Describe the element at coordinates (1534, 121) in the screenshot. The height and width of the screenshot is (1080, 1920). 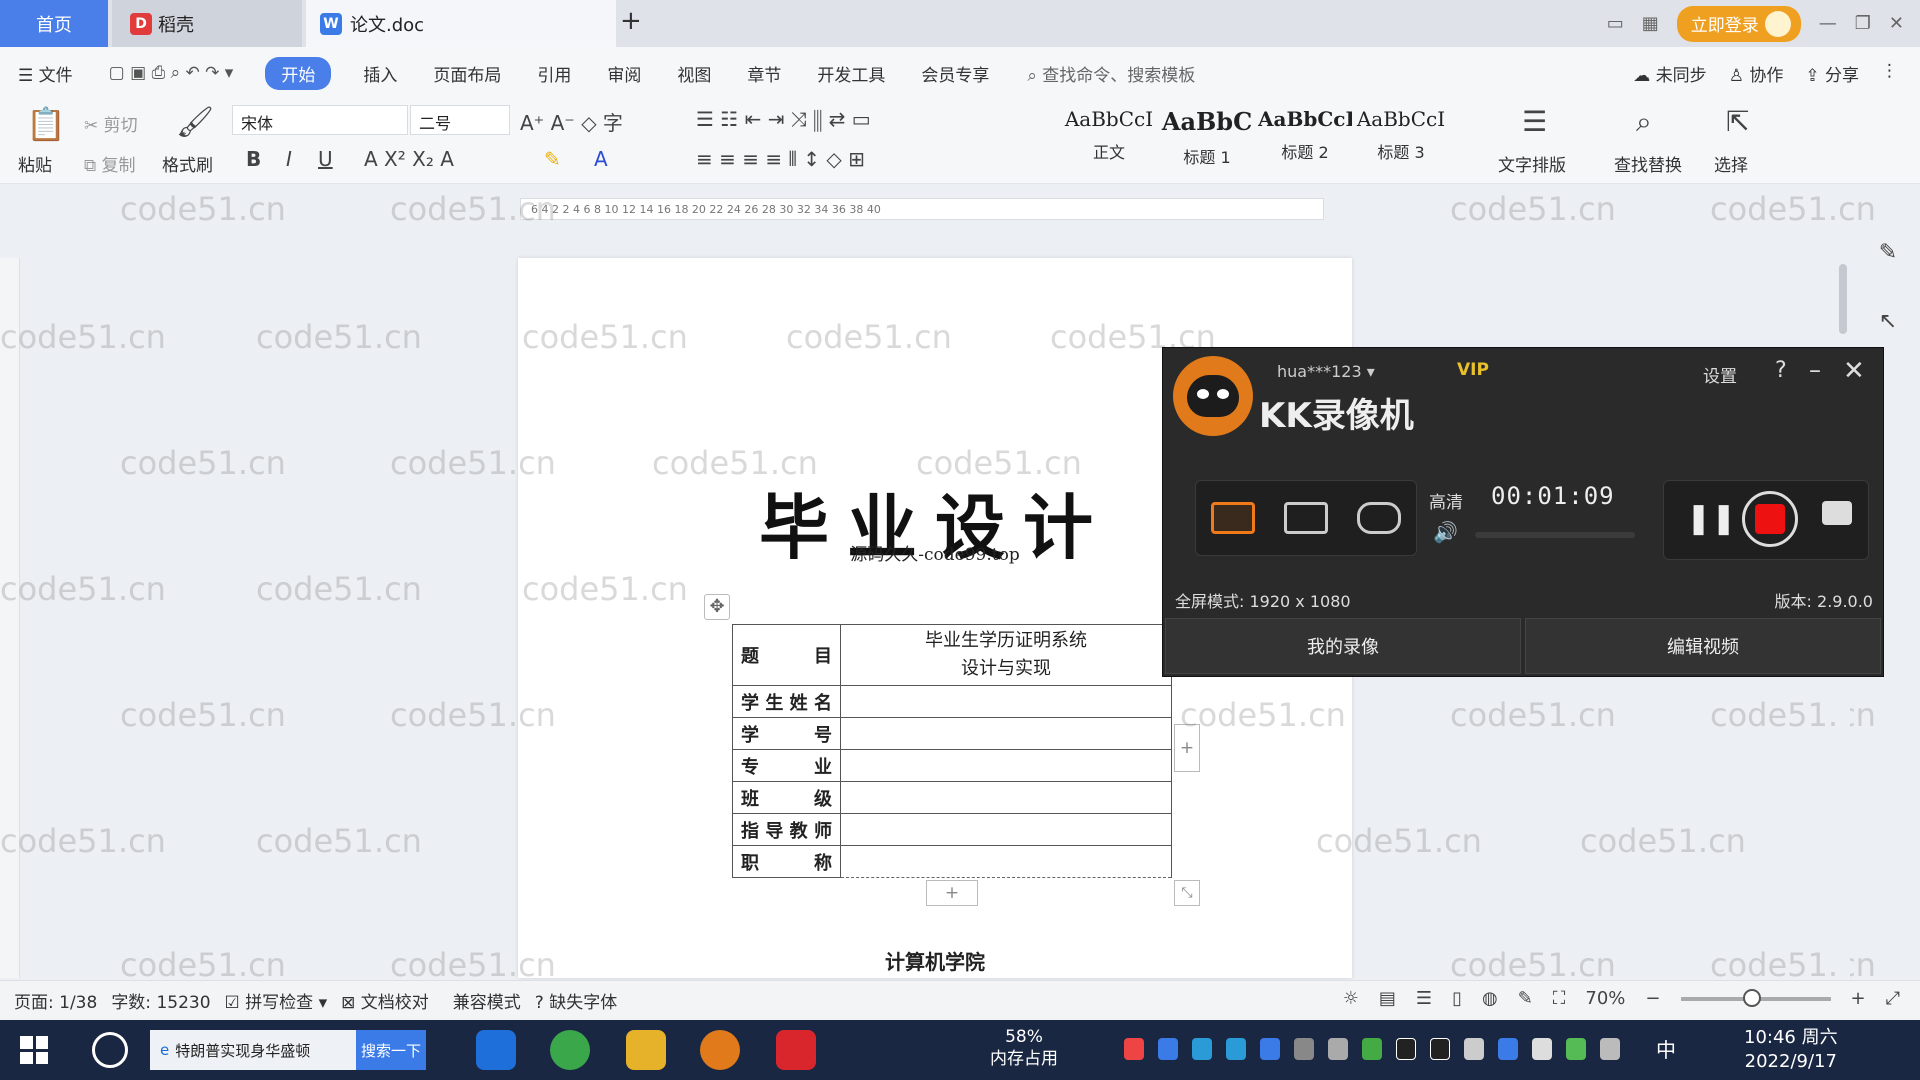
I see `text-layout-icon: ☰` at that location.